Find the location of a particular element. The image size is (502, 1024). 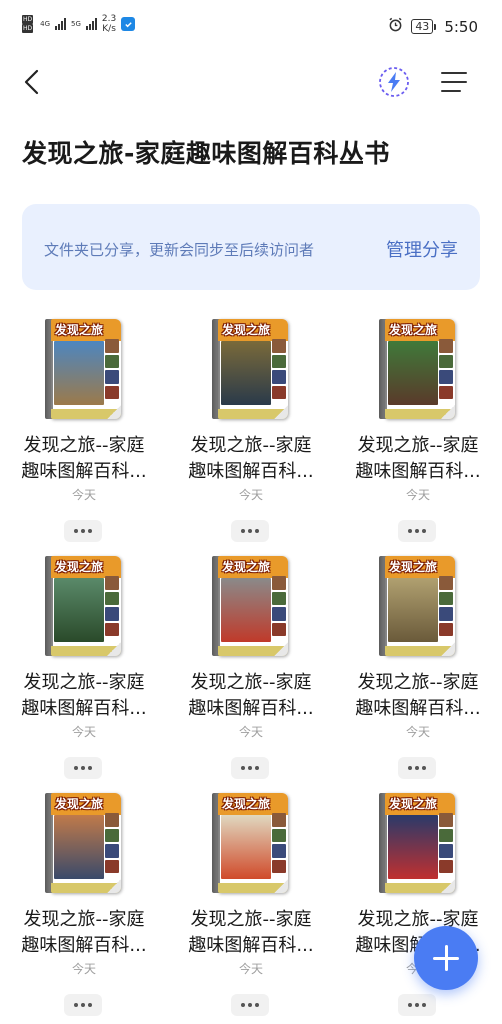

signal-icon is located at coordinates (61, 24).